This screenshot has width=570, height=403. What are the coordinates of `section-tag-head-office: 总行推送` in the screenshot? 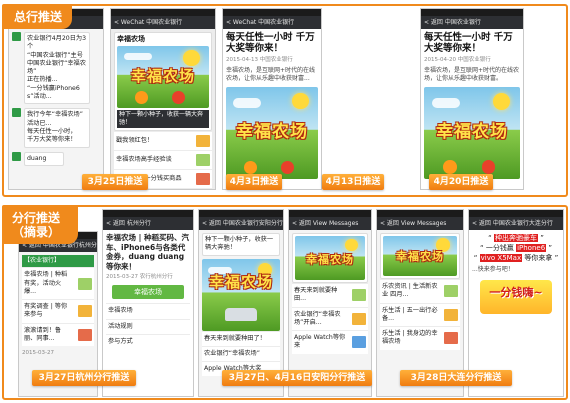 It's located at (37, 16).